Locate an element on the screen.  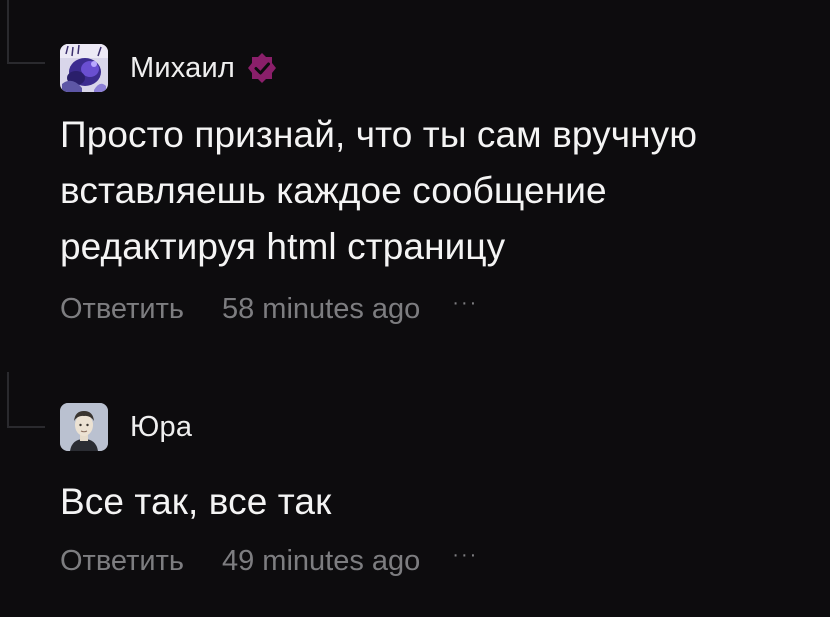
verified-badge-icon is located at coordinates (262, 68).